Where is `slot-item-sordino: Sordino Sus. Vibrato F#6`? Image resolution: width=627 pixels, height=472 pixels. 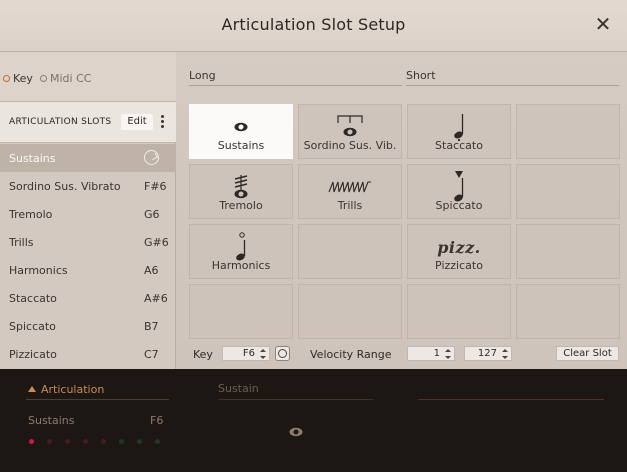
slot-item-sordino: Sordino Sus. Vibrato F#6 is located at coordinates (88, 186).